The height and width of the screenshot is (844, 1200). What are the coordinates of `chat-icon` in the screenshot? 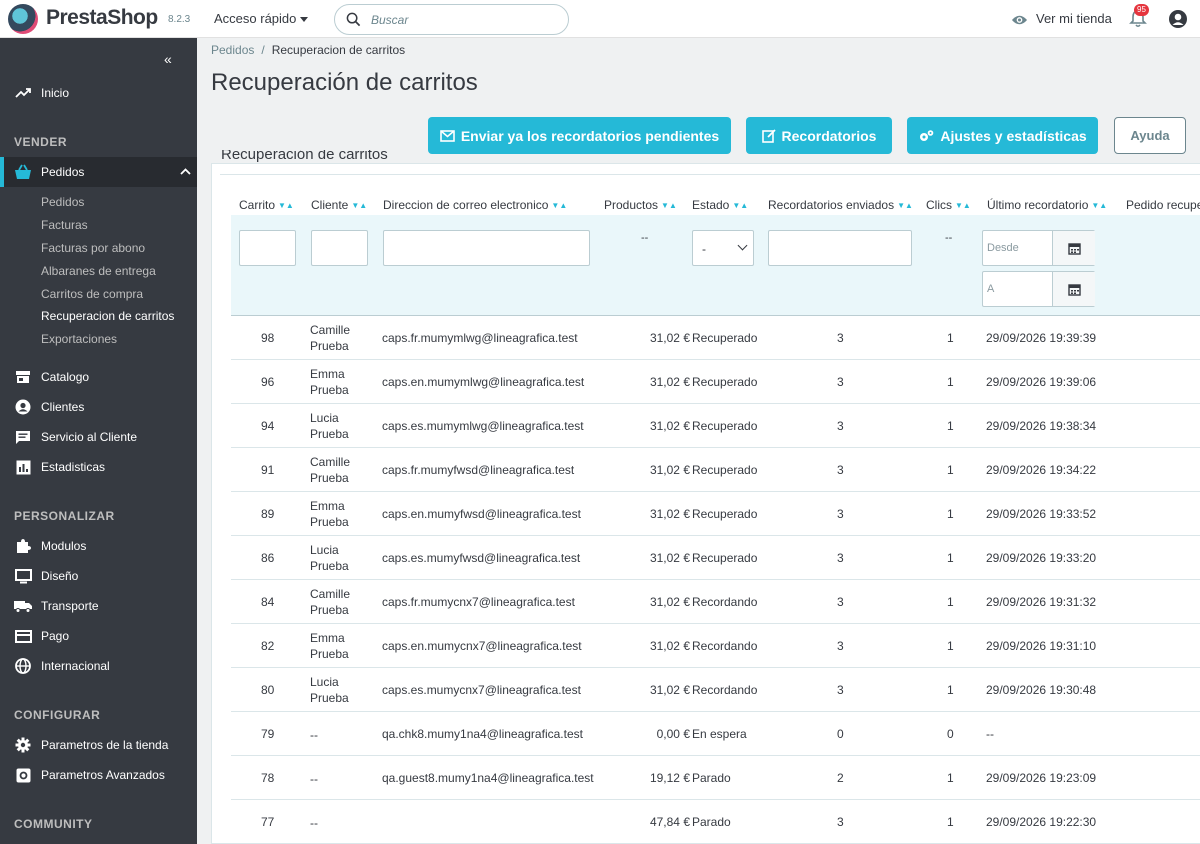 It's located at (23, 437).